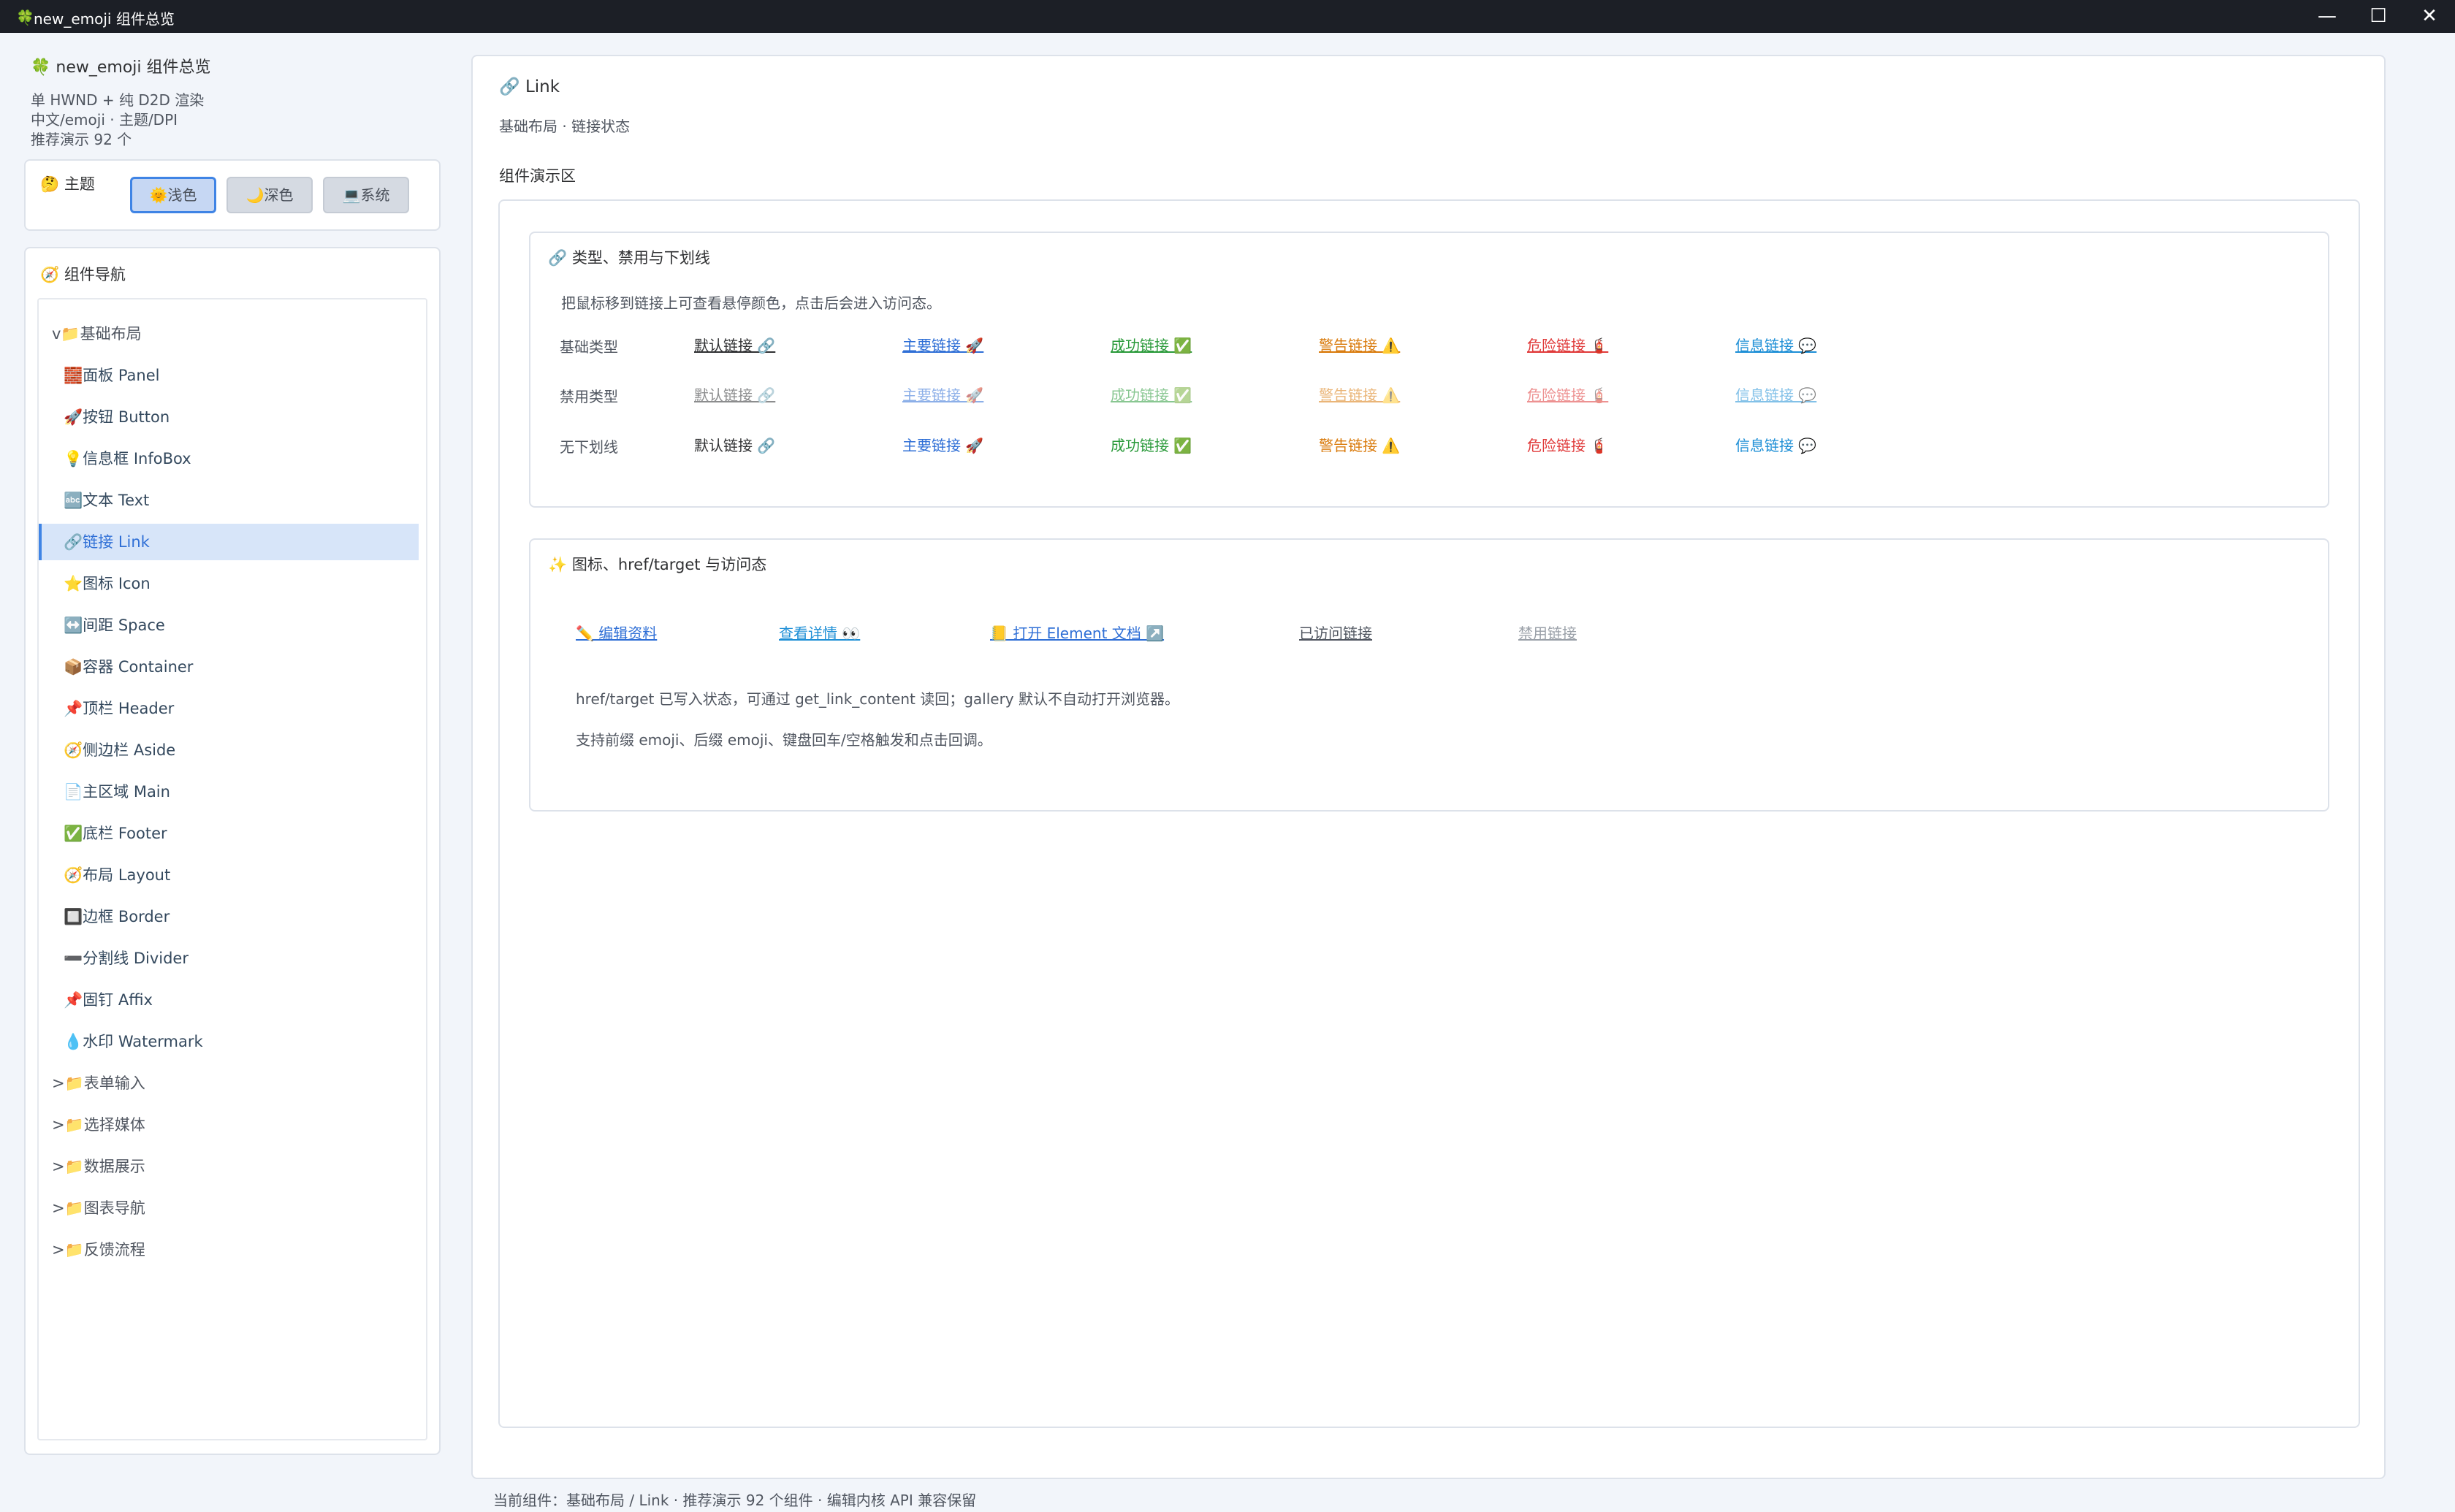 The width and height of the screenshot is (2455, 1512). I want to click on link-danger-disabled: 危险链接 🧯, so click(1568, 395).